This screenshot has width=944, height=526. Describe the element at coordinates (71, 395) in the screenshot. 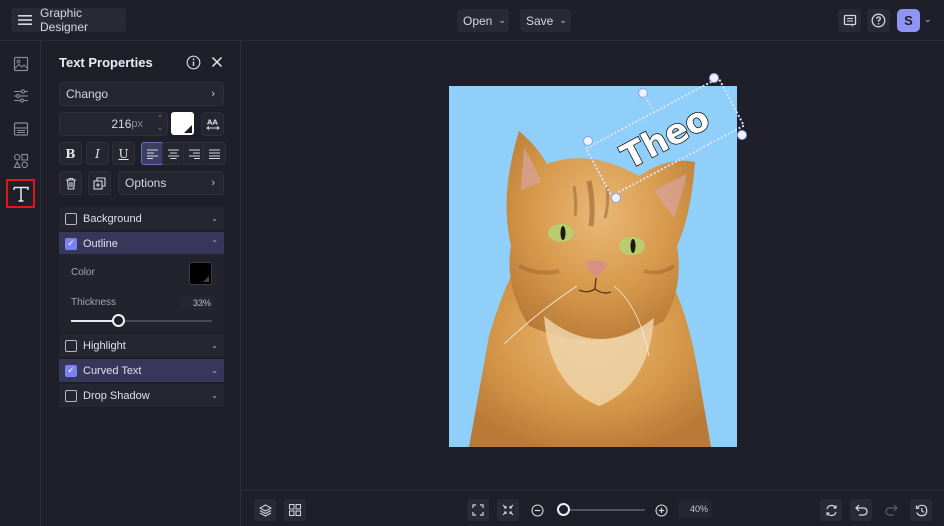

I see `drop-shadow-checkbox` at that location.